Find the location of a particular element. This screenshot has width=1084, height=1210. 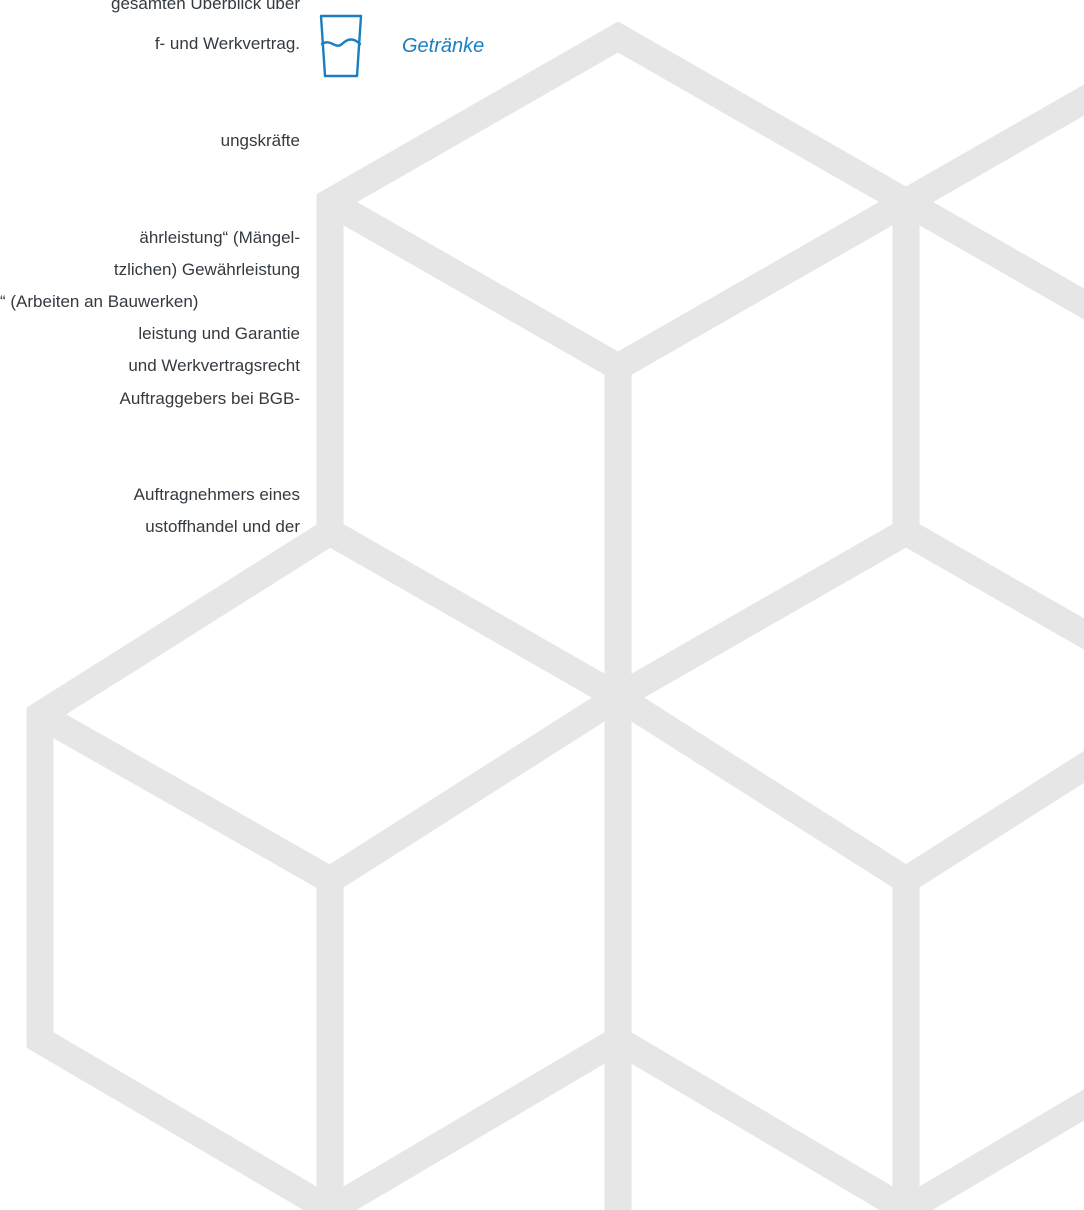

text-line: “ (Arbeiten an Bauwerken) is located at coordinates (99, 301).